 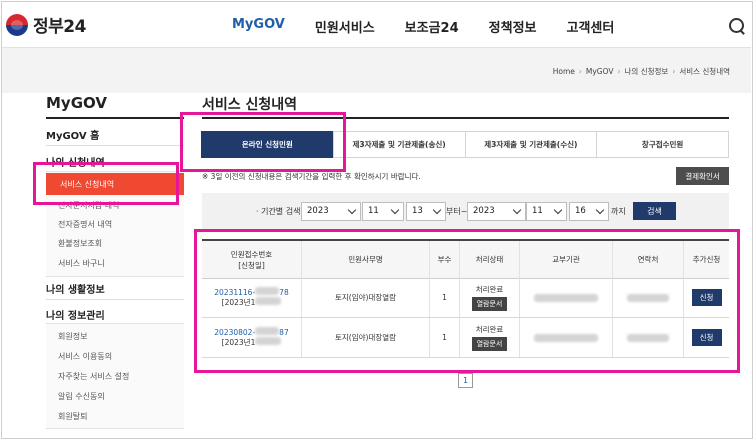 I want to click on breadcrumb-current: 서비스 신청내역, so click(x=704, y=71).